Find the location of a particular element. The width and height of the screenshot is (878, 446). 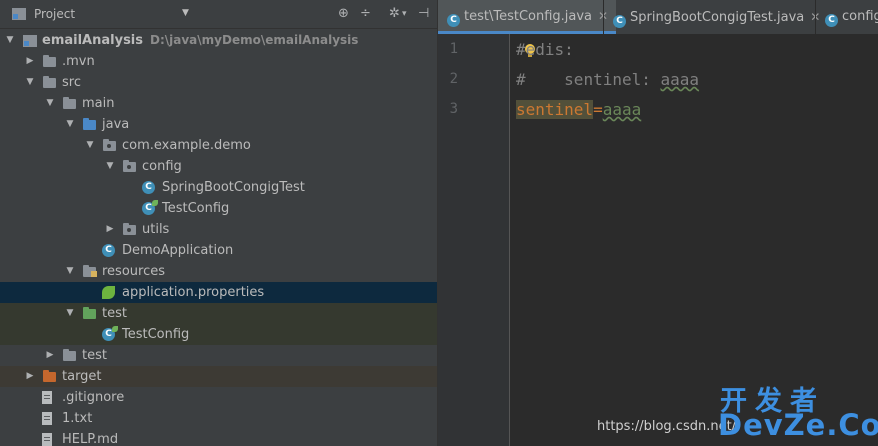

project-panel-header: Project ▼ ⊕ ÷ ✲ ▾ ⊣ is located at coordinates (218, 14).